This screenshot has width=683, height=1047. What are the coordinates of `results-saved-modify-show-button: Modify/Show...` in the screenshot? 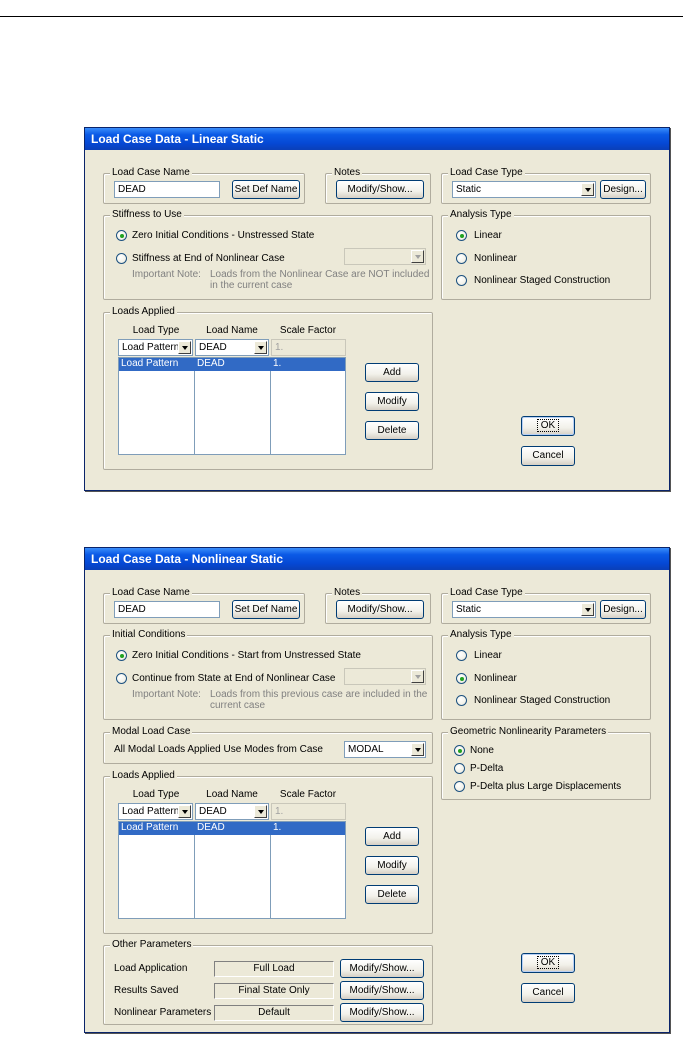 It's located at (382, 990).